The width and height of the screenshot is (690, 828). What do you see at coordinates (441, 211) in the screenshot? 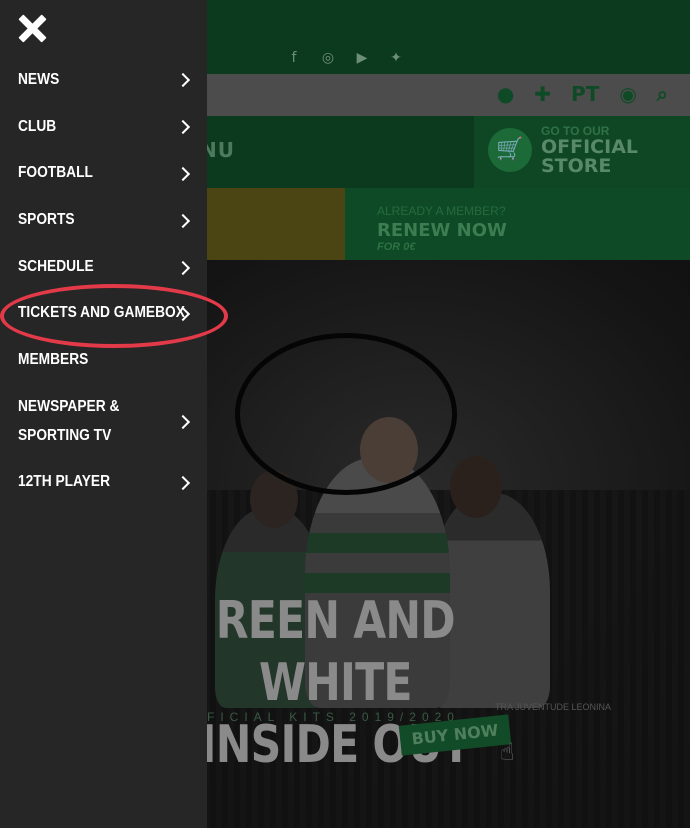
I see `member-prompt: ALREADY A MEMBER?` at bounding box center [441, 211].